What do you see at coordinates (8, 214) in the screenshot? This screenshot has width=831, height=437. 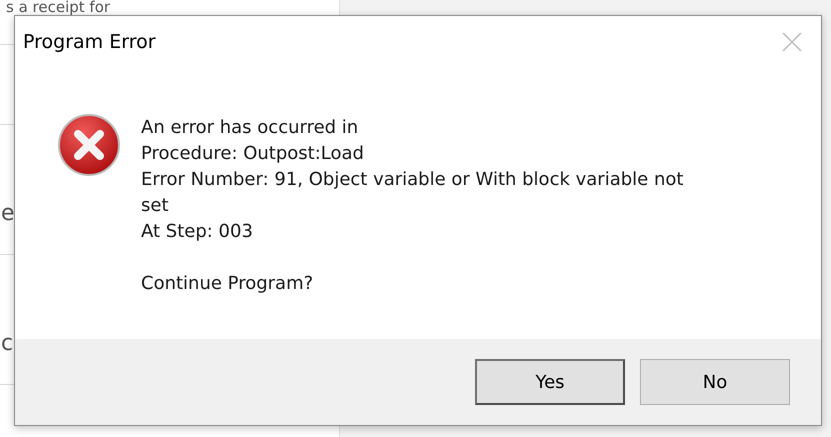 I see `background-text: e` at bounding box center [8, 214].